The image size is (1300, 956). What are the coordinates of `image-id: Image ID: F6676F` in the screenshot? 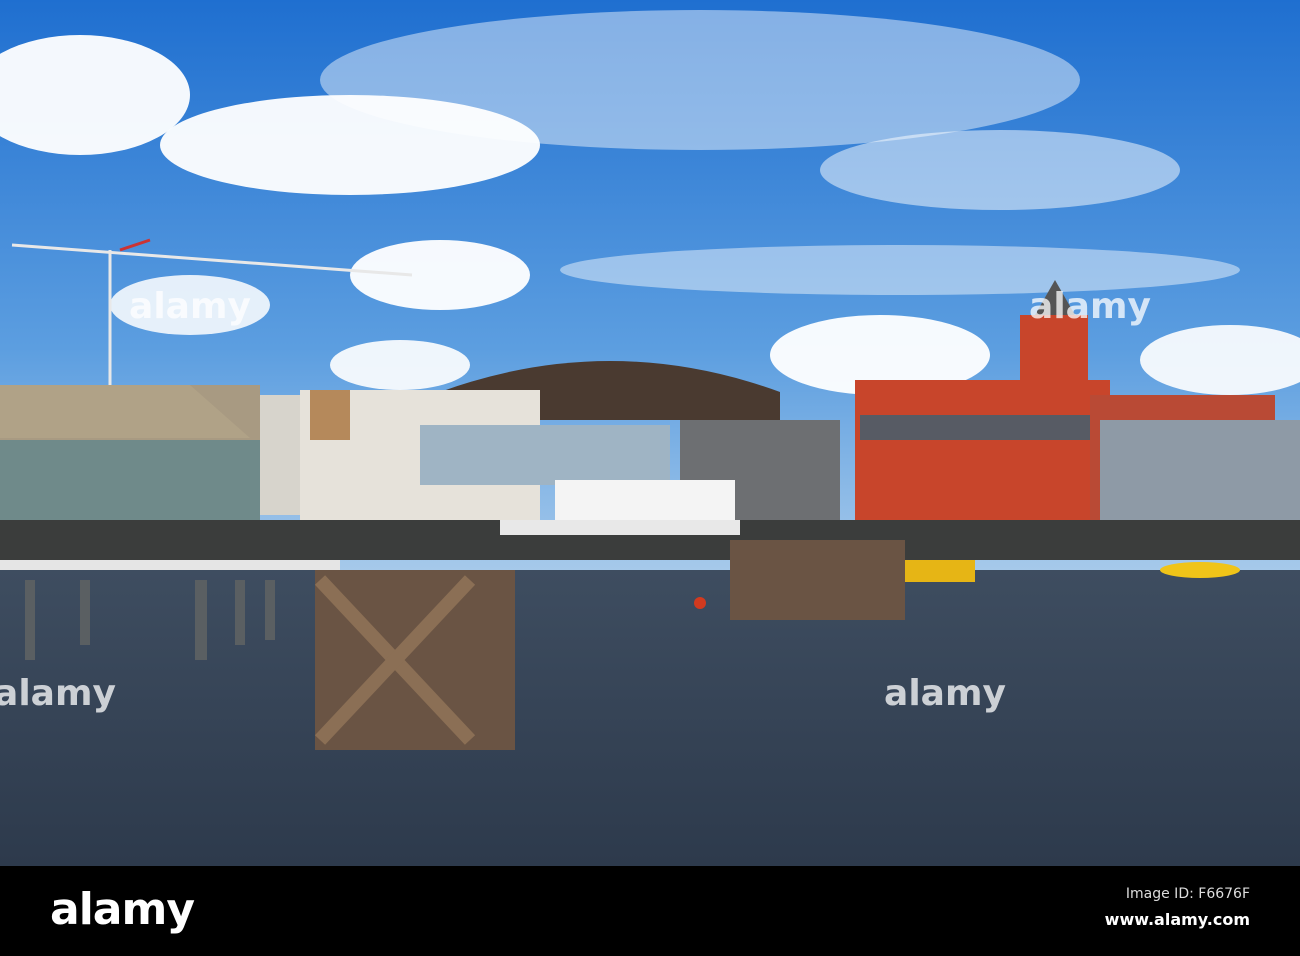 It's located at (1187, 894).